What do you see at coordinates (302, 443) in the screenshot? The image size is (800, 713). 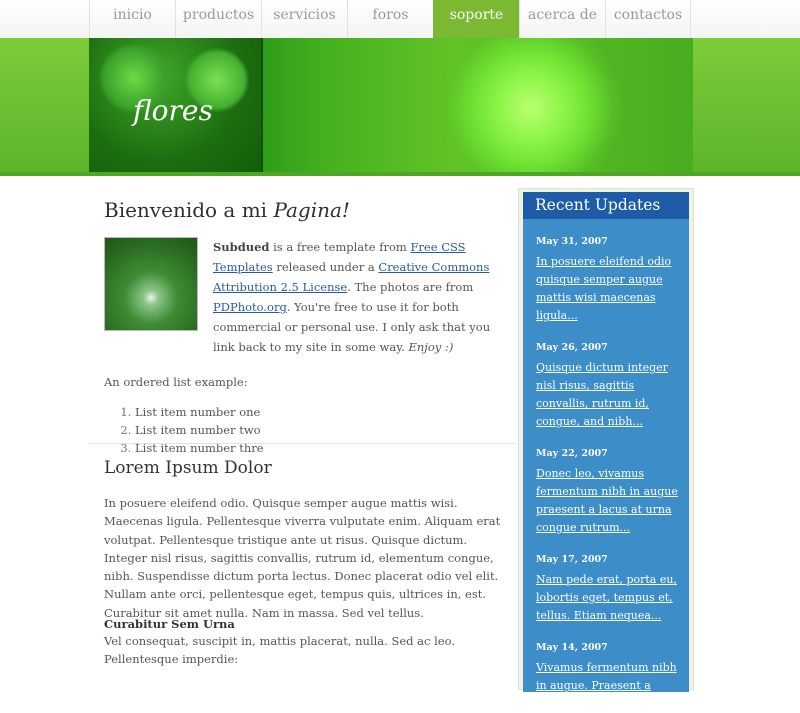 I see `section-divider` at bounding box center [302, 443].